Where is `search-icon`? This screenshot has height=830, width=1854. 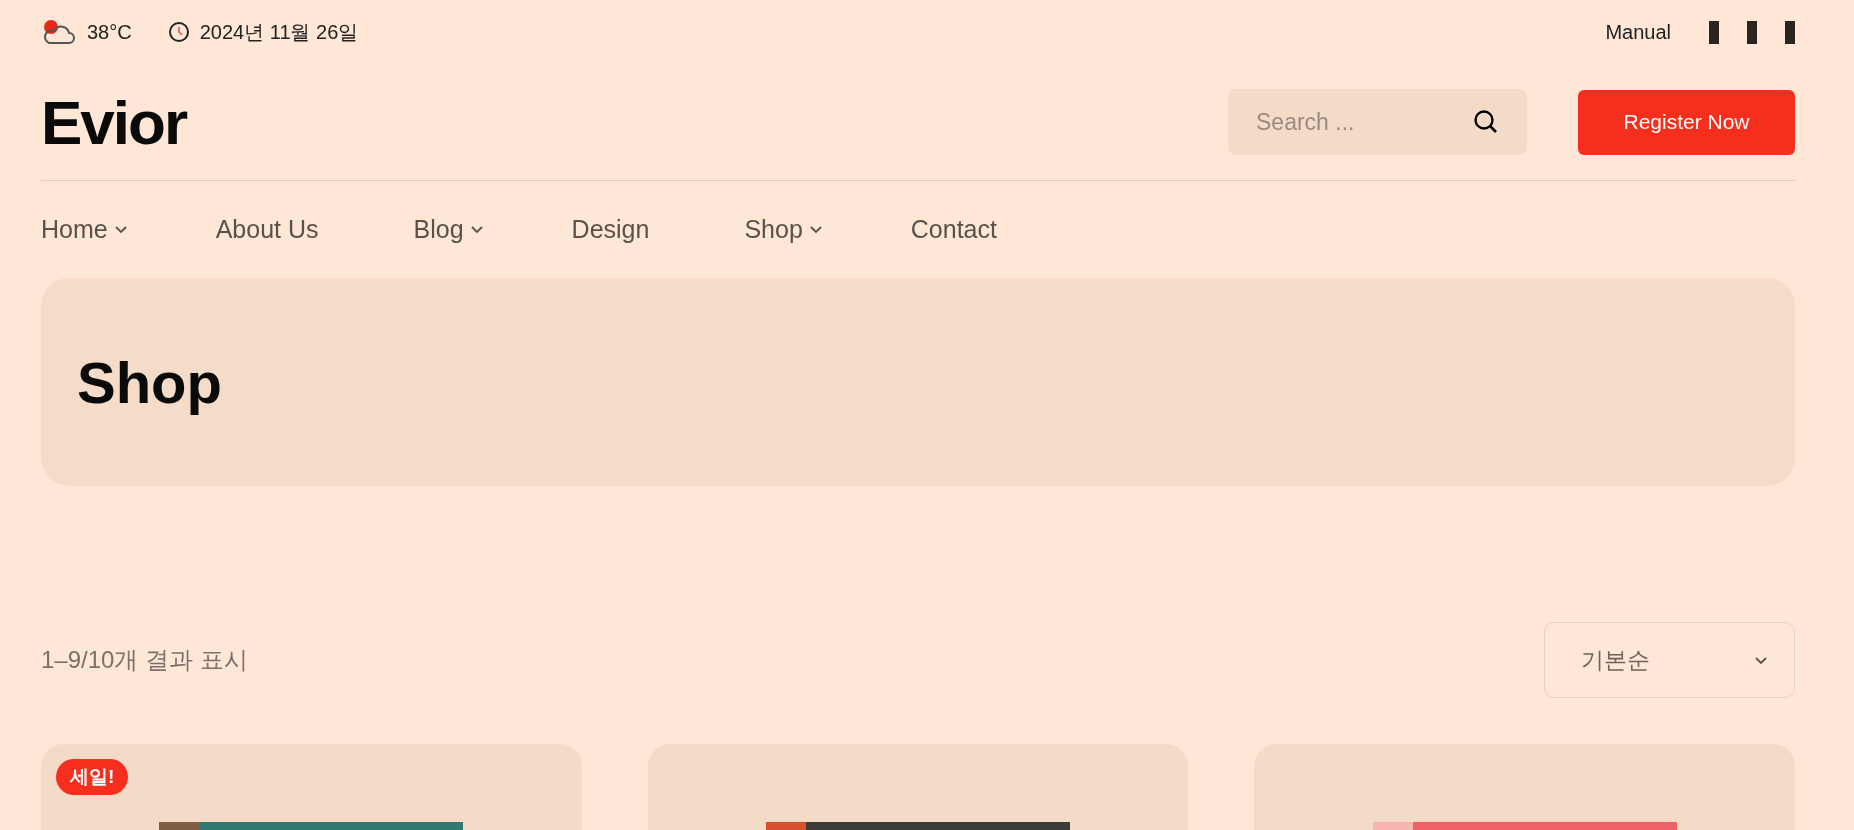 search-icon is located at coordinates (1486, 122).